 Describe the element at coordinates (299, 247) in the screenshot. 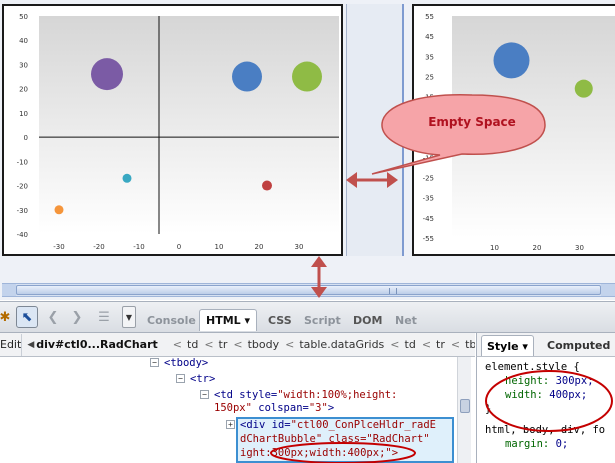

I see `x-tick-label: 30` at that location.